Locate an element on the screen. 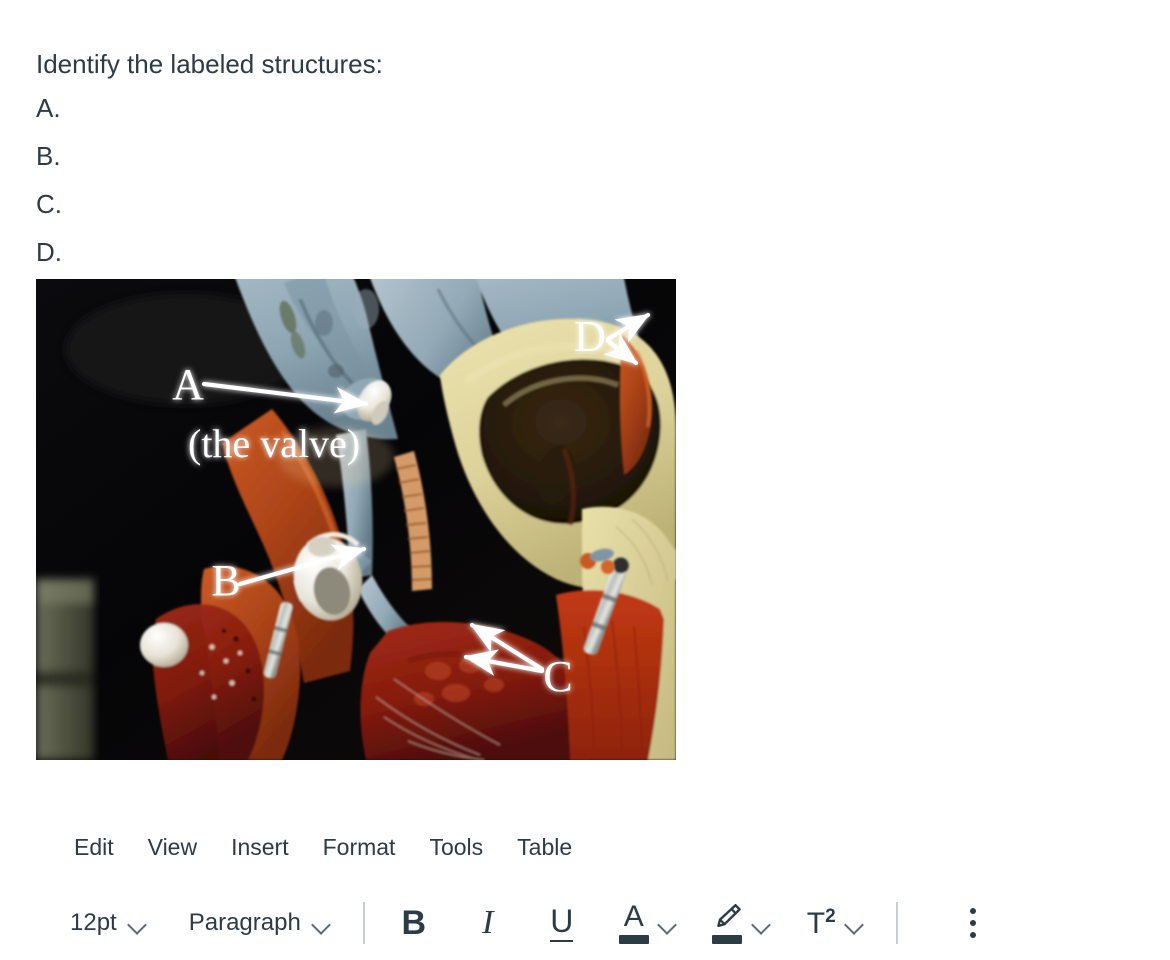  figure-label-d: D is located at coordinates (590, 336).